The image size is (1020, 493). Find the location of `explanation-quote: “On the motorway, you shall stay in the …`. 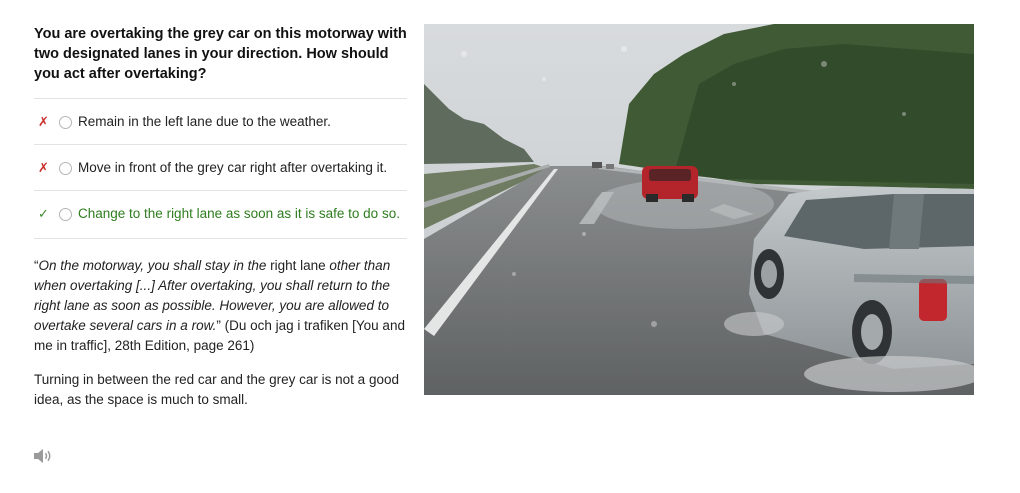

explanation-quote: “On the motorway, you shall stay in the … is located at coordinates (220, 306).